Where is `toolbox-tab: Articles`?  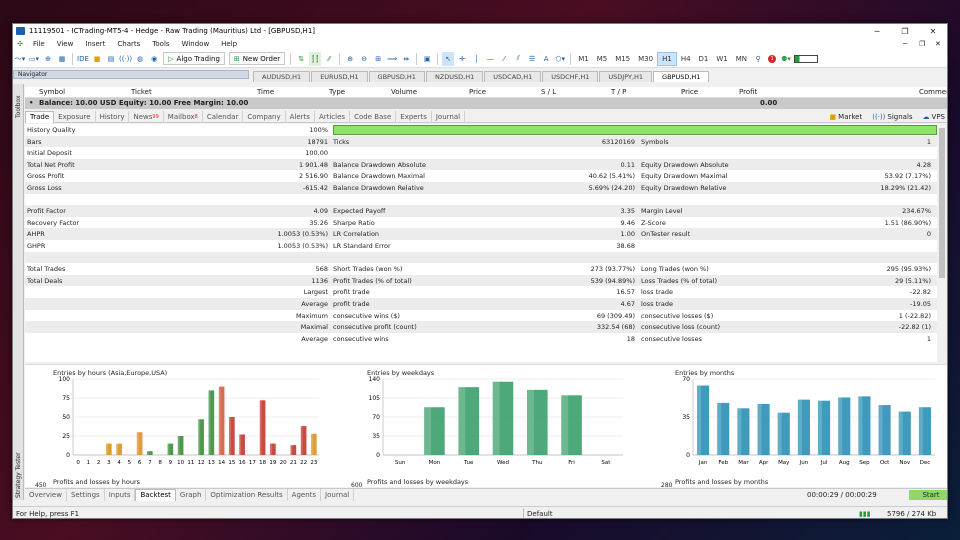
toolbox-tab: Articles is located at coordinates (333, 116).